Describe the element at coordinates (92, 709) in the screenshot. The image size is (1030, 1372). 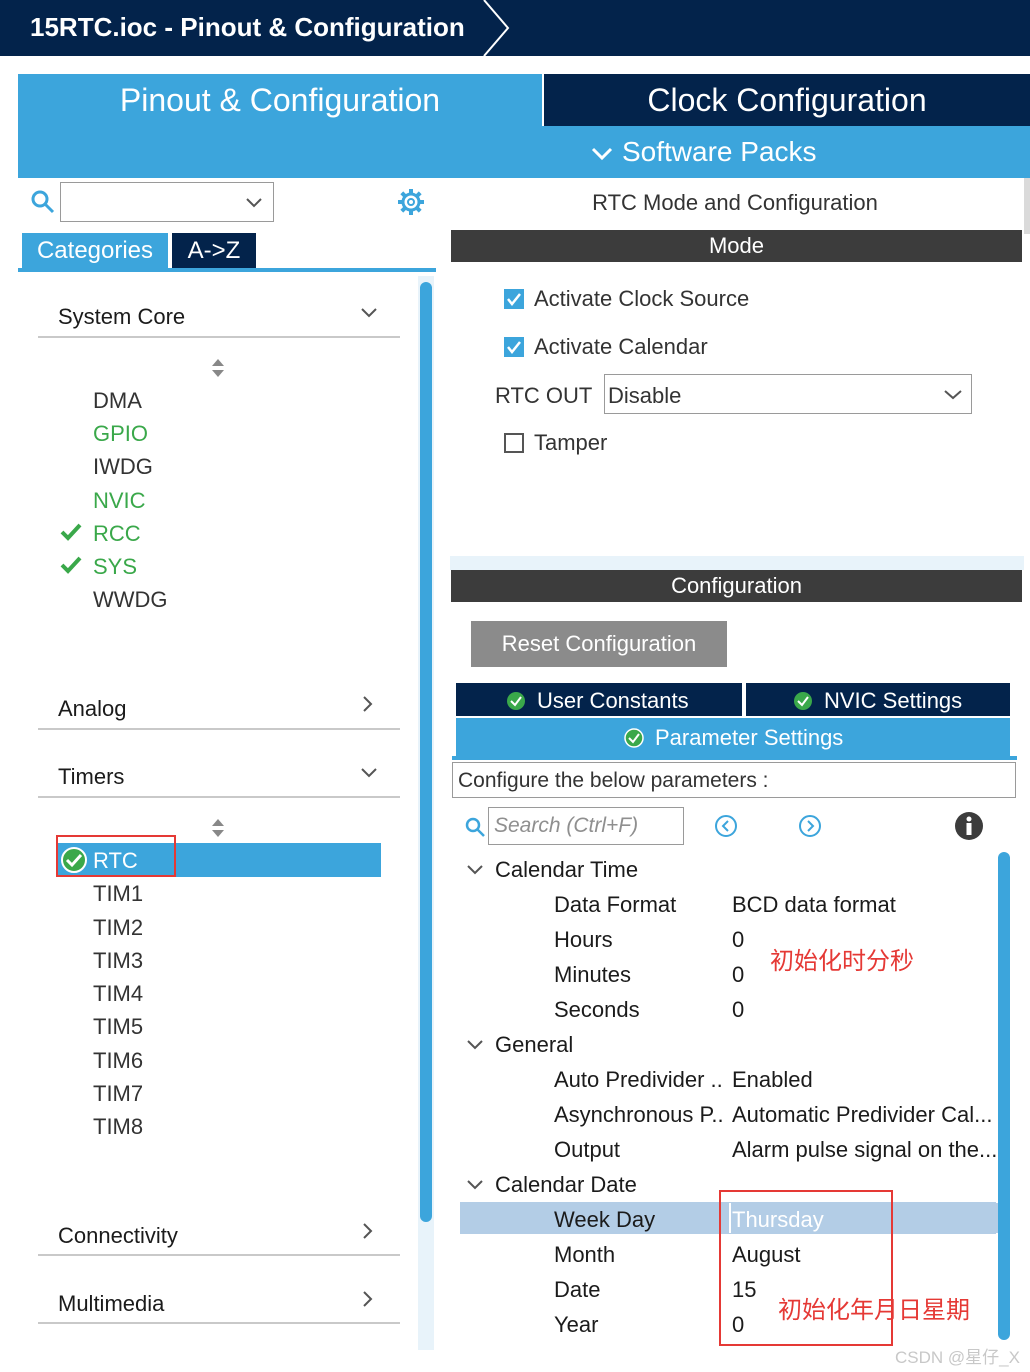
I see `category-analog: Analog` at that location.